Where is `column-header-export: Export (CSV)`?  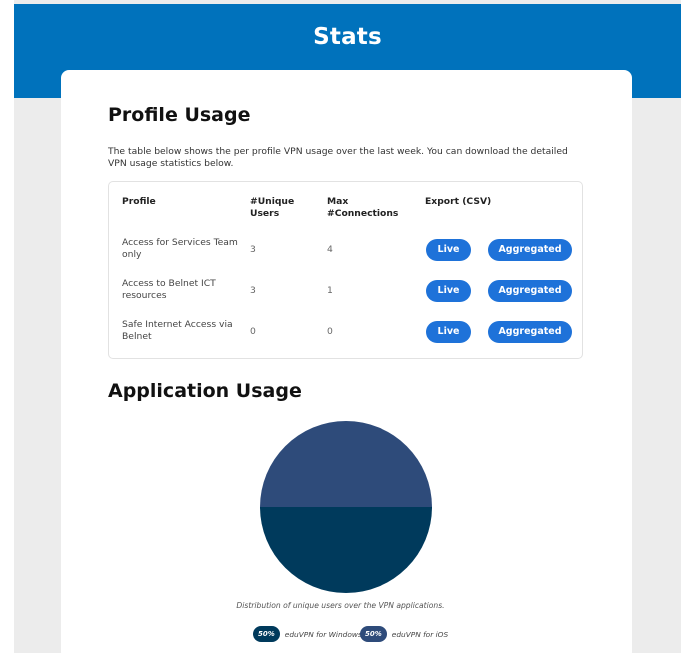
column-header-export: Export (CSV) is located at coordinates (458, 201).